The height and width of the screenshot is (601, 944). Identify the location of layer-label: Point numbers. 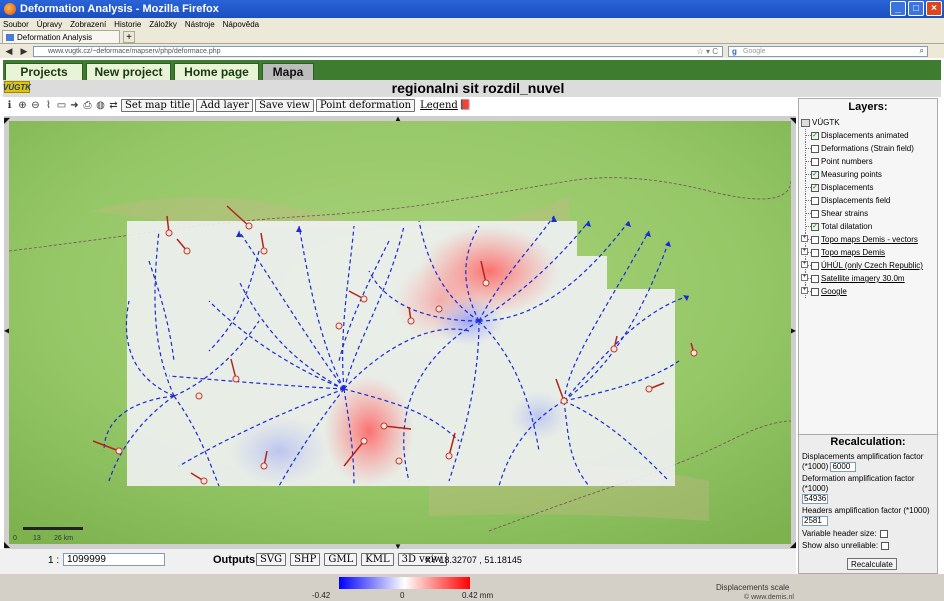
(847, 161).